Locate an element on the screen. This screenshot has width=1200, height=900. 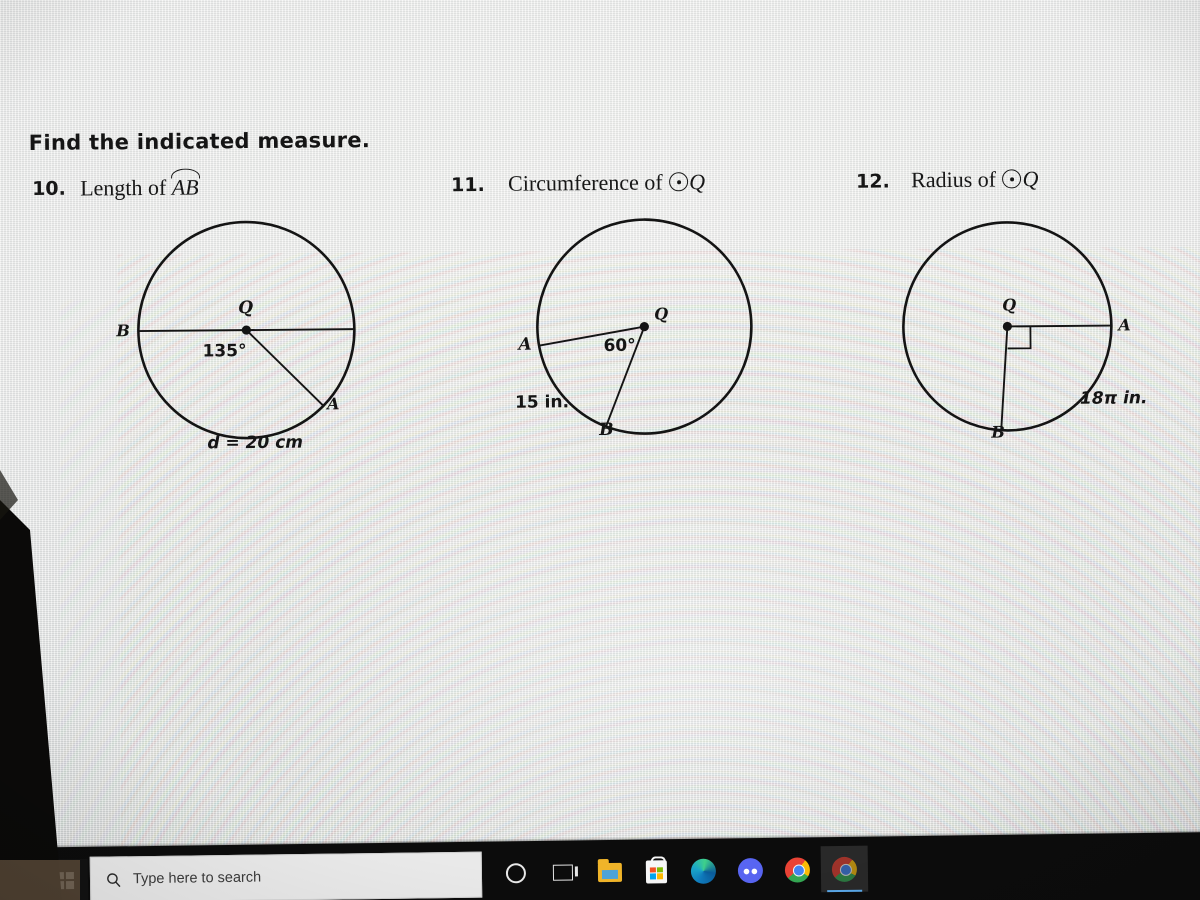
problem-12-figure is located at coordinates (1007, 326).